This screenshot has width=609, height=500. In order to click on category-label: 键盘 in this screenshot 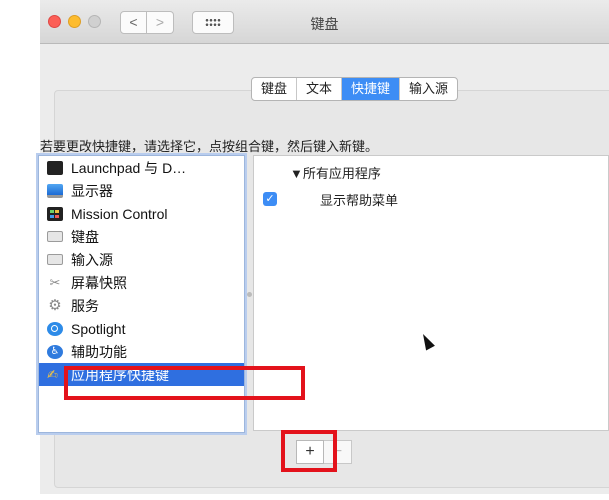, I will do `click(85, 236)`.